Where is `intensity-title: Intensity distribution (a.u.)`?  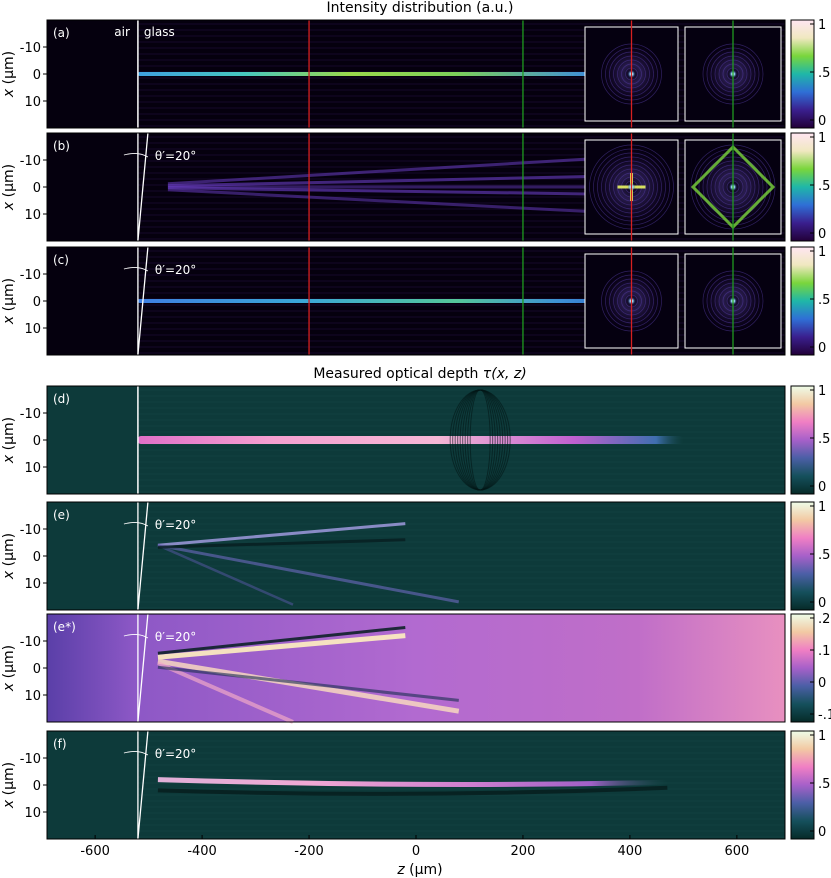
intensity-title: Intensity distribution (a.u.) is located at coordinates (420, 8).